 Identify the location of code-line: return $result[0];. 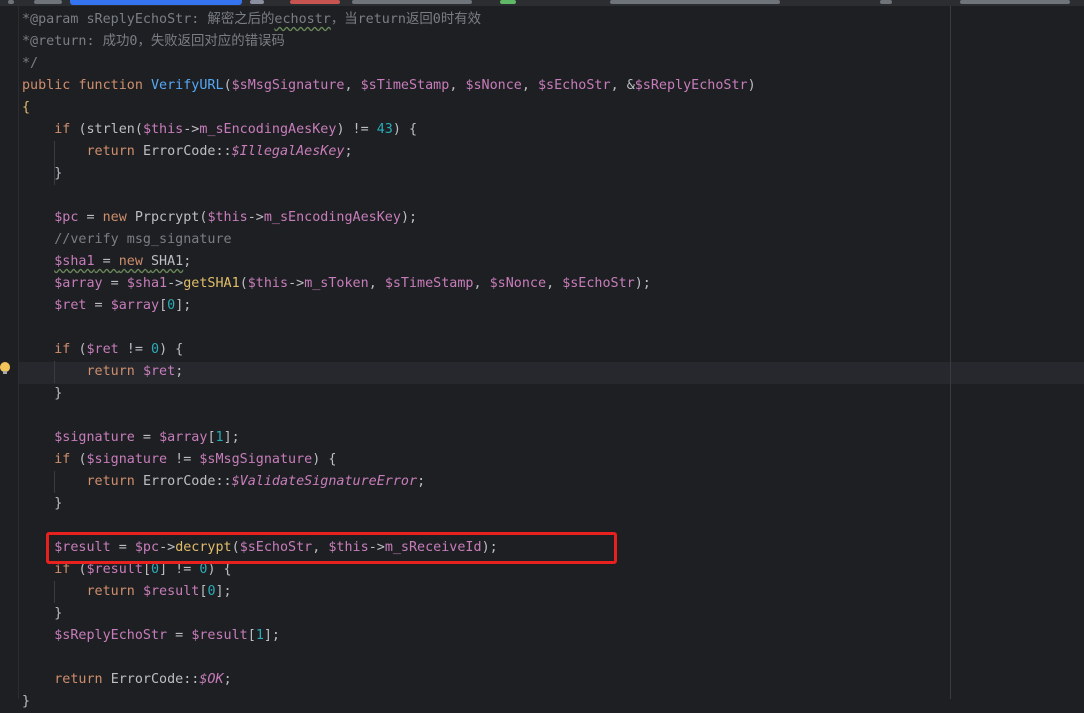
(389, 592).